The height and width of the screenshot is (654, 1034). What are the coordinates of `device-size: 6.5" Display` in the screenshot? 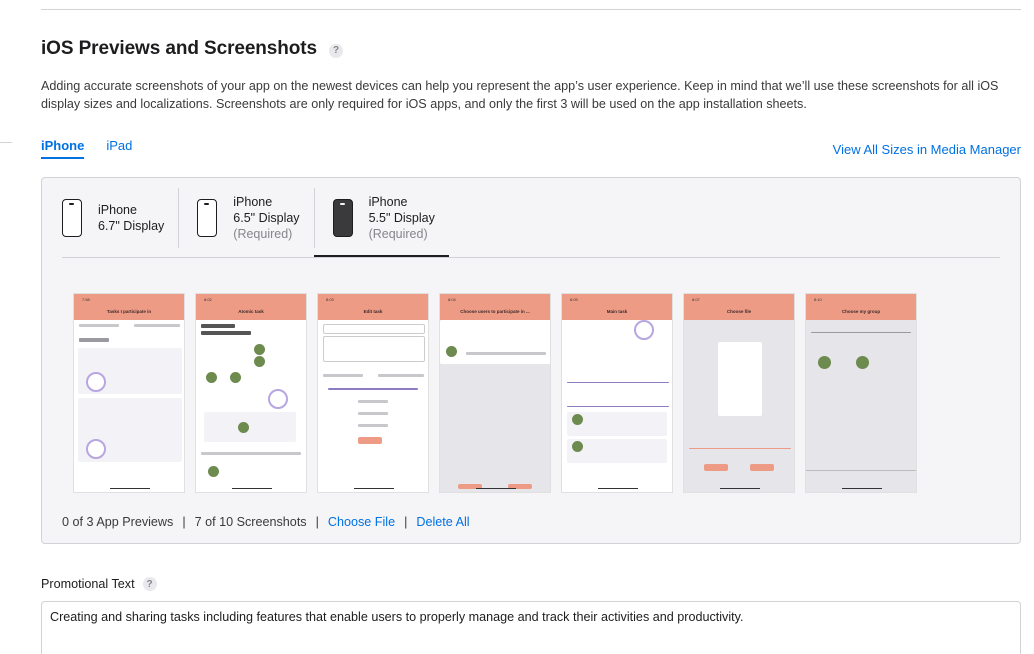 It's located at (266, 218).